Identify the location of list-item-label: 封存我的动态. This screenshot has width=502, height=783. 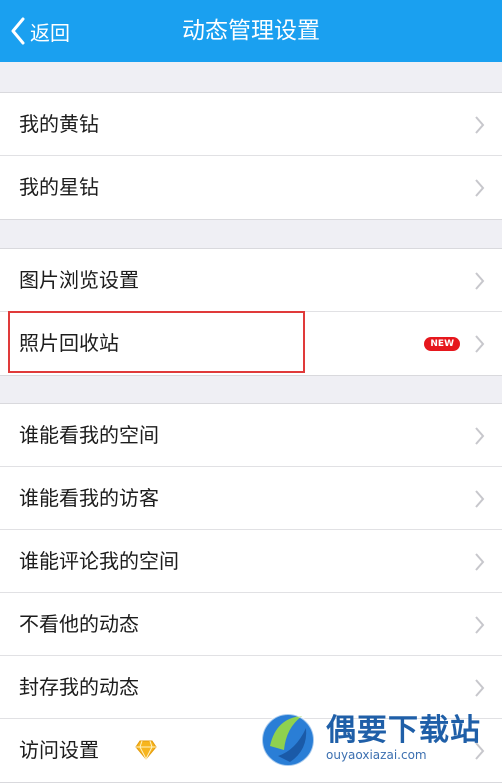
(79, 687).